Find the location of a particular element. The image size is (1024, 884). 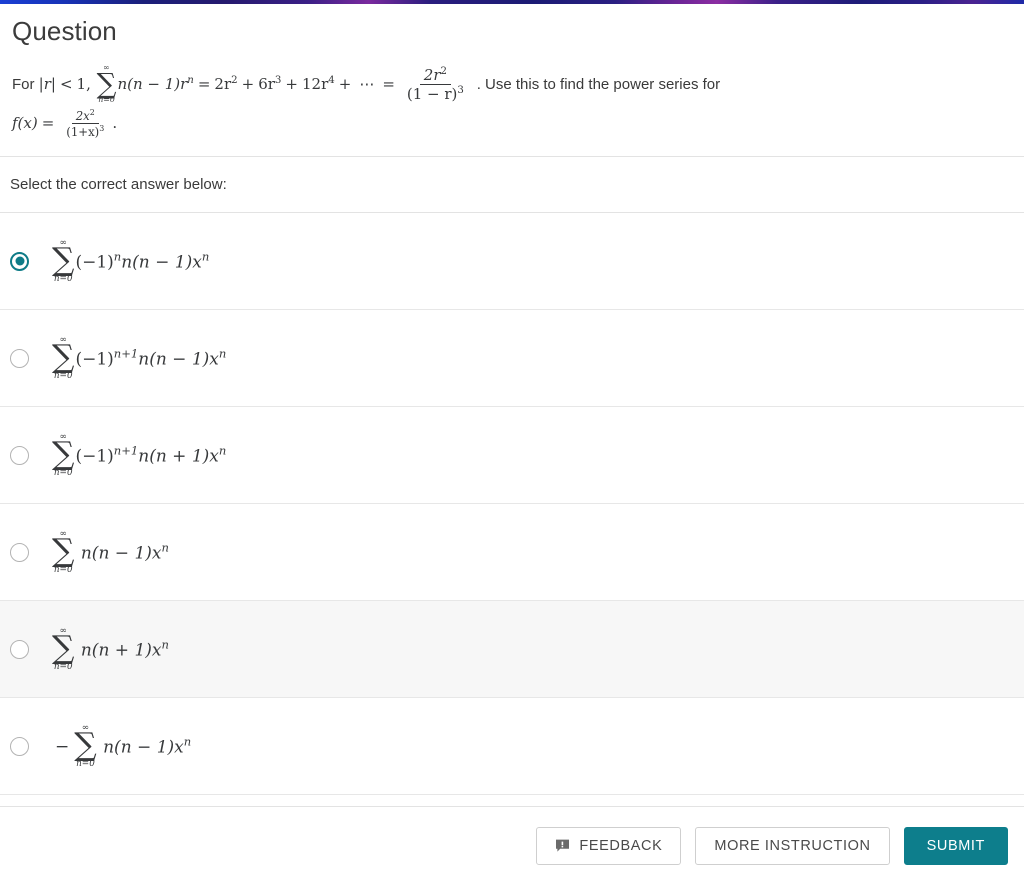

answer-option-2: ∞ ∑ n=0 (−1)n+1n(n − 1)xn is located at coordinates (512, 359).